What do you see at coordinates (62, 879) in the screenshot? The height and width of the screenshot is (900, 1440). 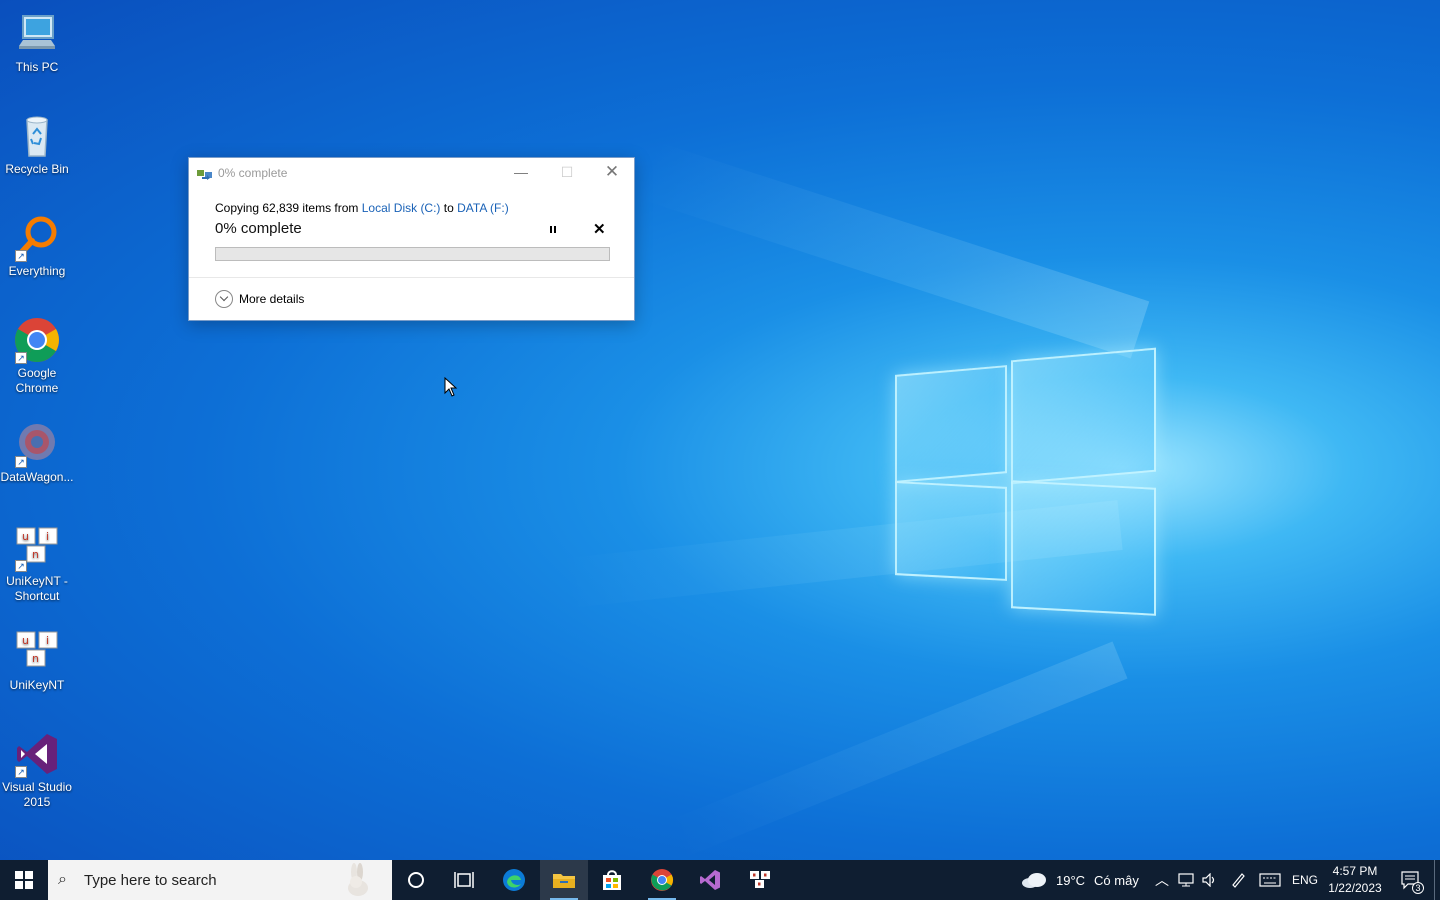 I see `search-icon: ⌕` at bounding box center [62, 879].